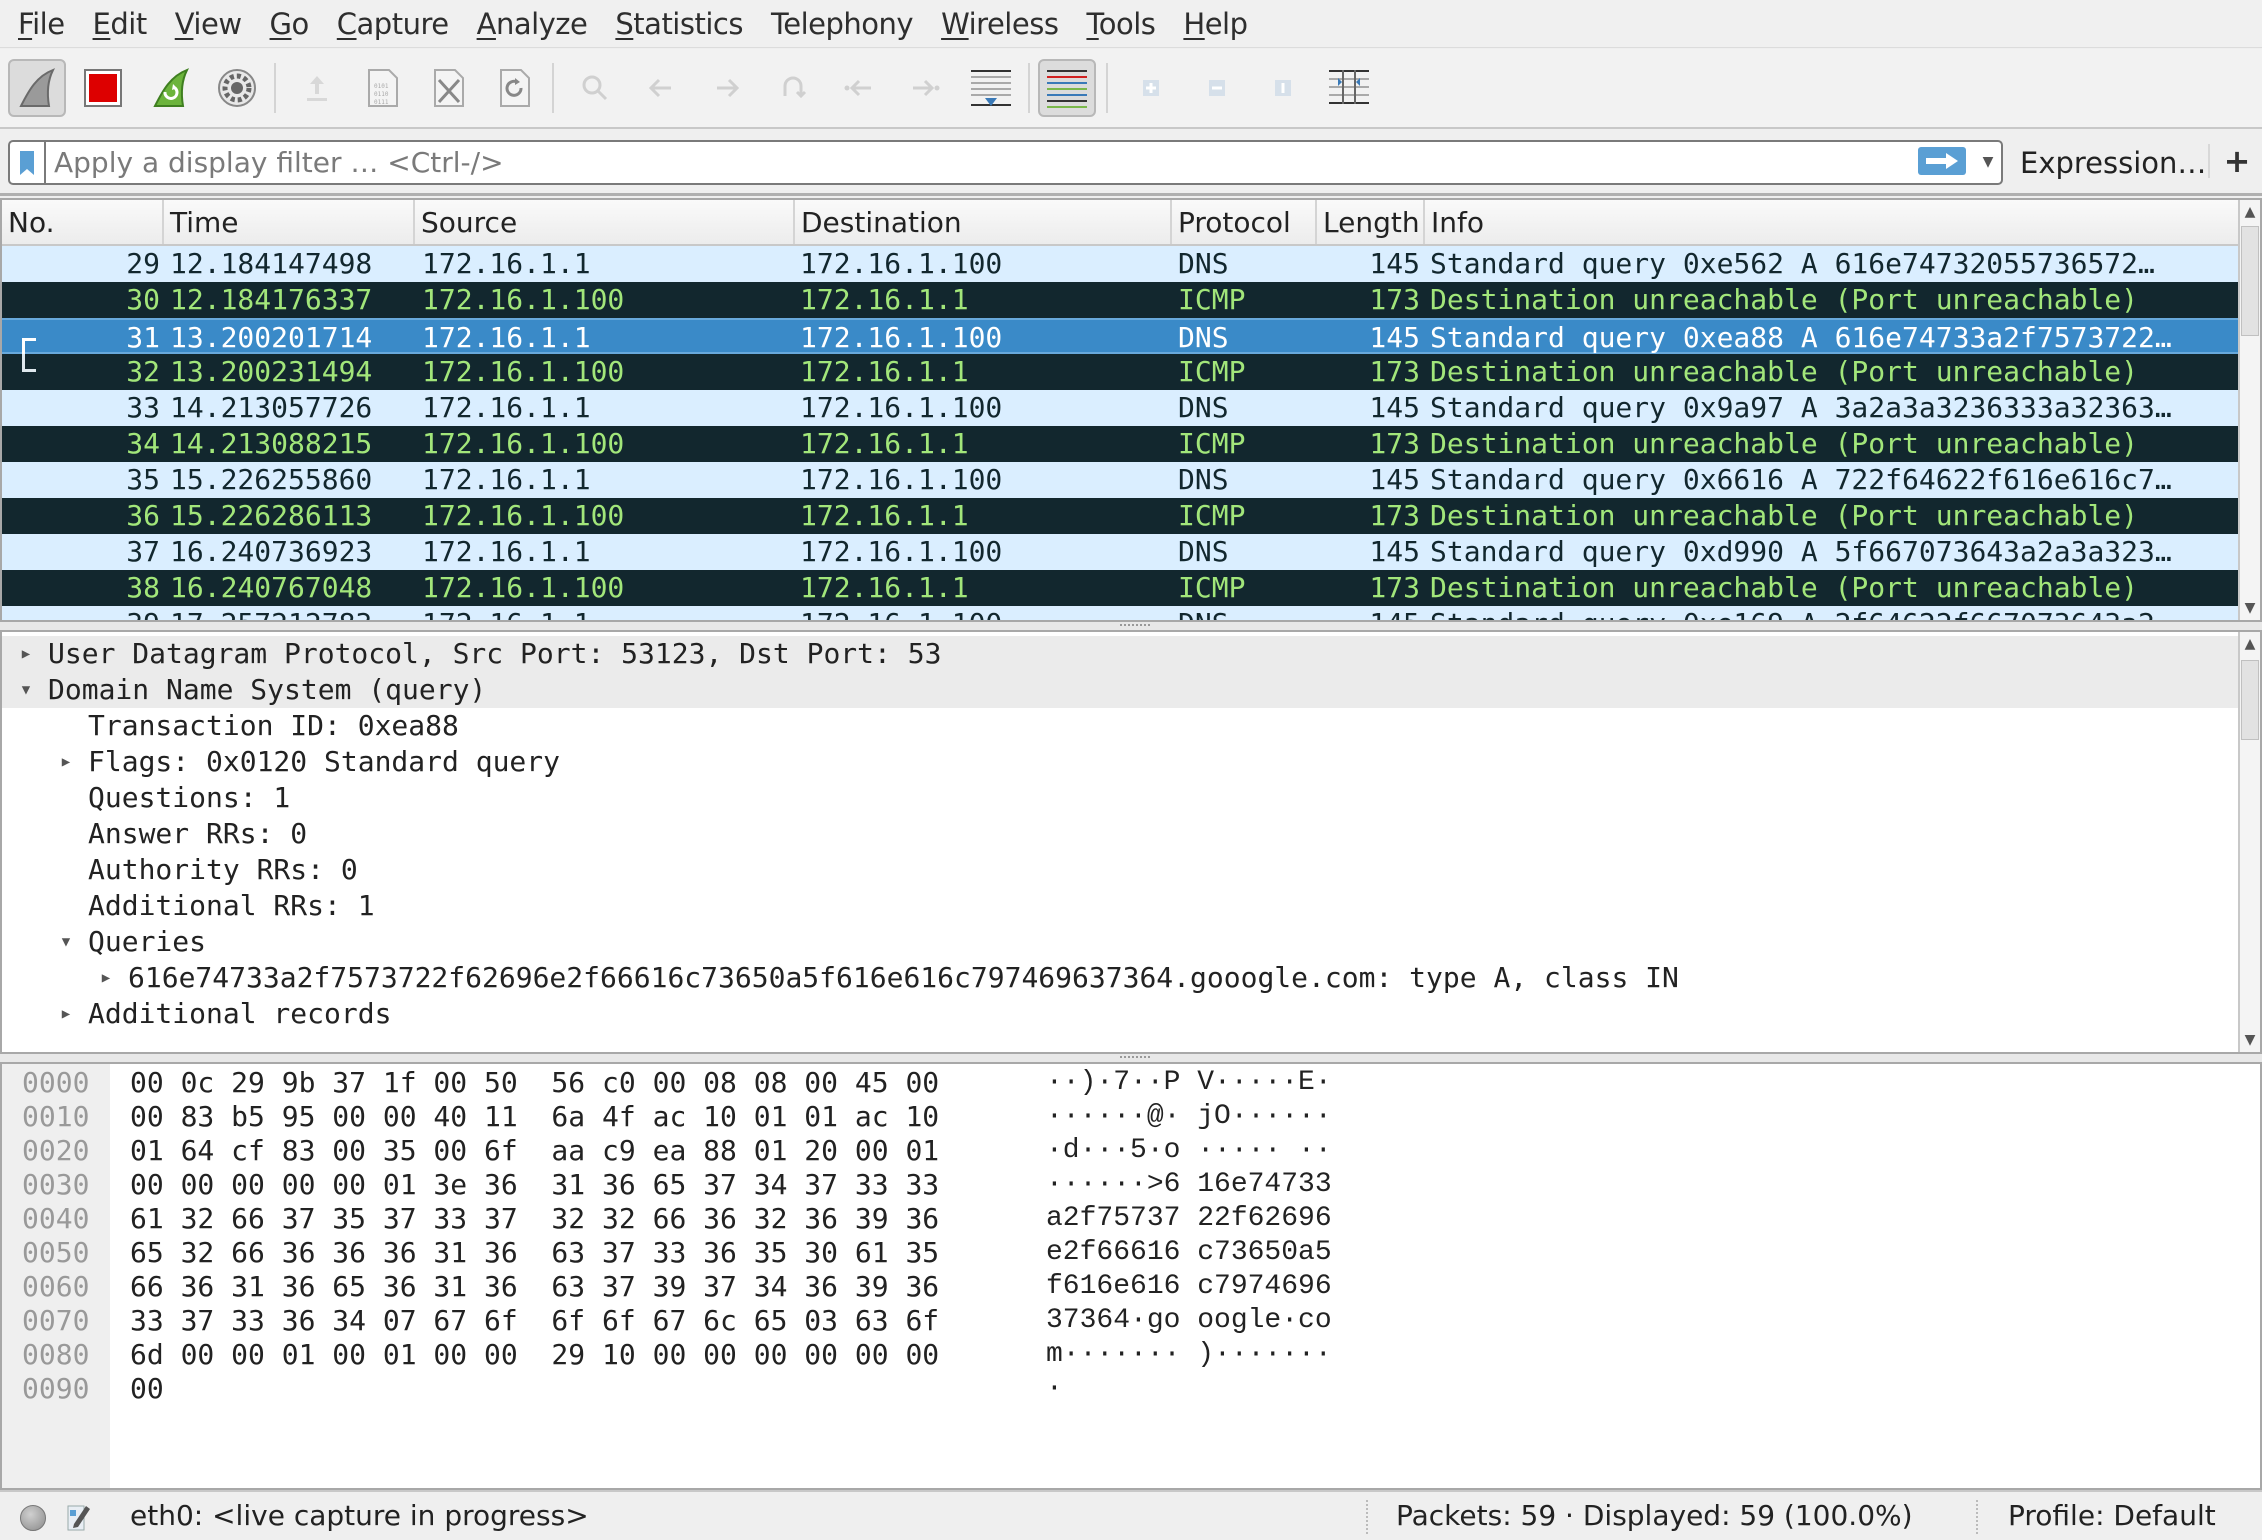 The image size is (2262, 1540). I want to click on hex-ascii: ··)·7··P V·····E·, so click(1189, 1083).